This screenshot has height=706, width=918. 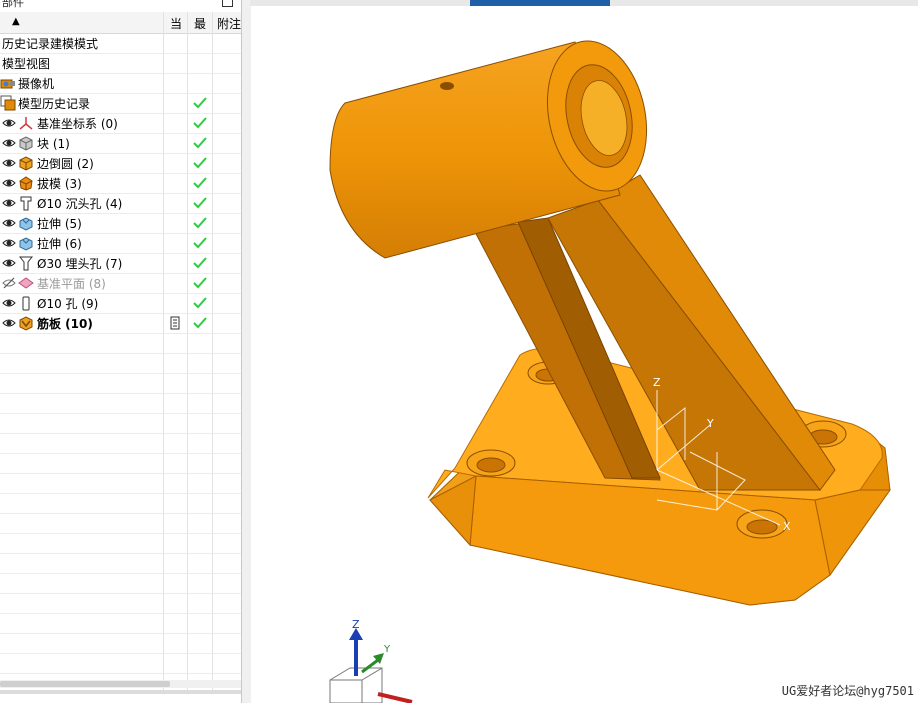 What do you see at coordinates (175, 323) in the screenshot?
I see `attachment-icon` at bounding box center [175, 323].